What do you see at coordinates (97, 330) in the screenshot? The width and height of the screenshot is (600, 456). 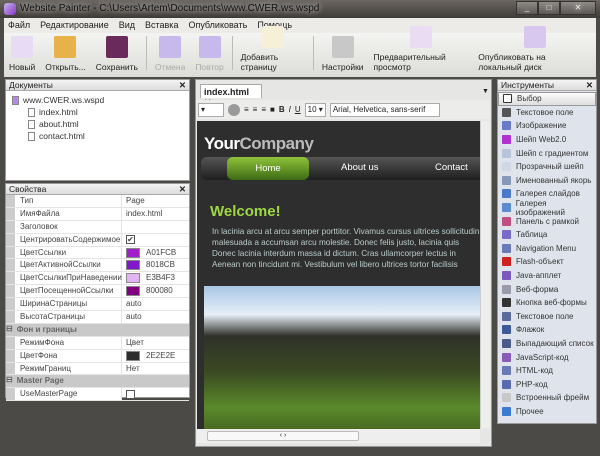 I see `property-group: ⊟ Фон и границы` at bounding box center [97, 330].